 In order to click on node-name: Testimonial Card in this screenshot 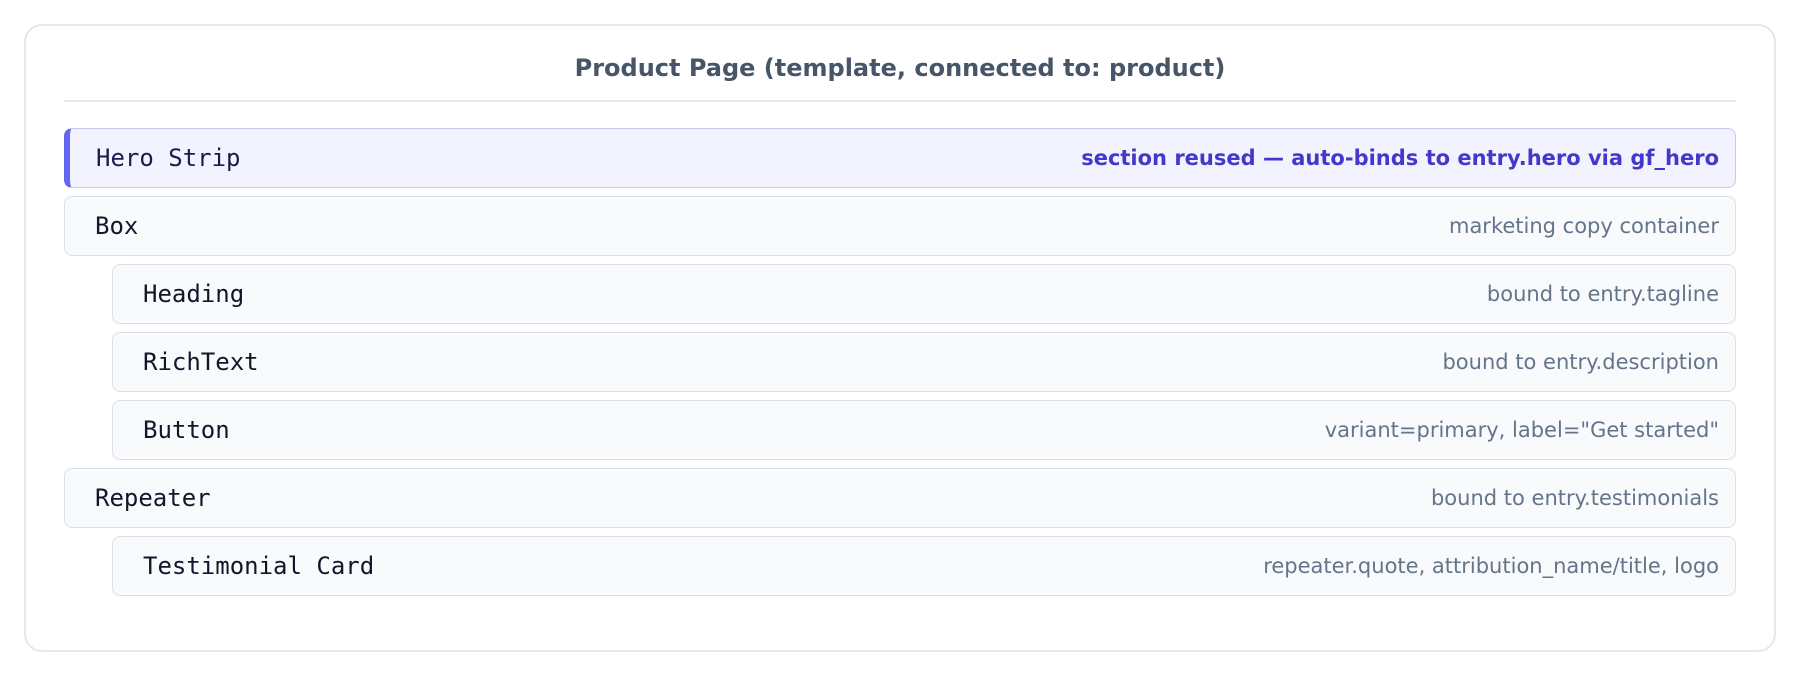, I will do `click(259, 566)`.